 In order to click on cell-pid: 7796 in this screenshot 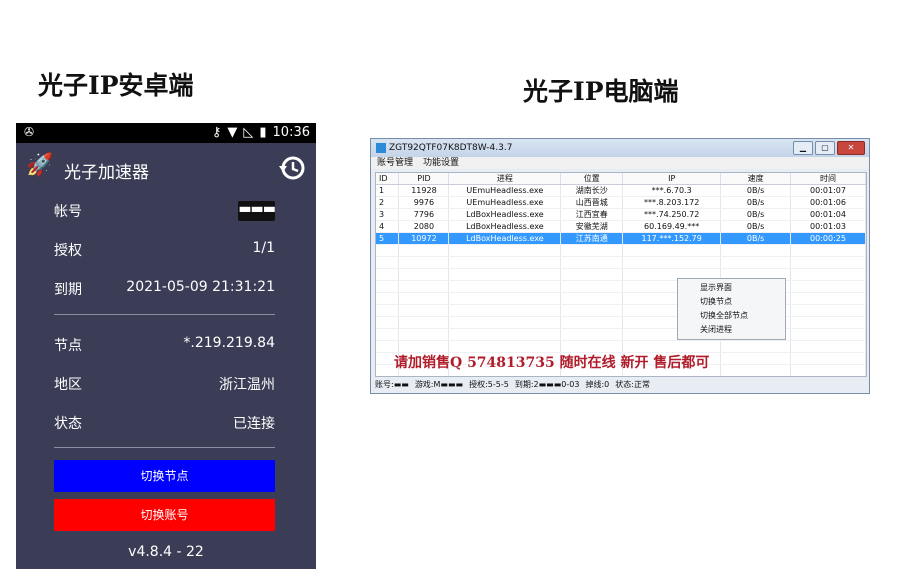, I will do `click(424, 214)`.